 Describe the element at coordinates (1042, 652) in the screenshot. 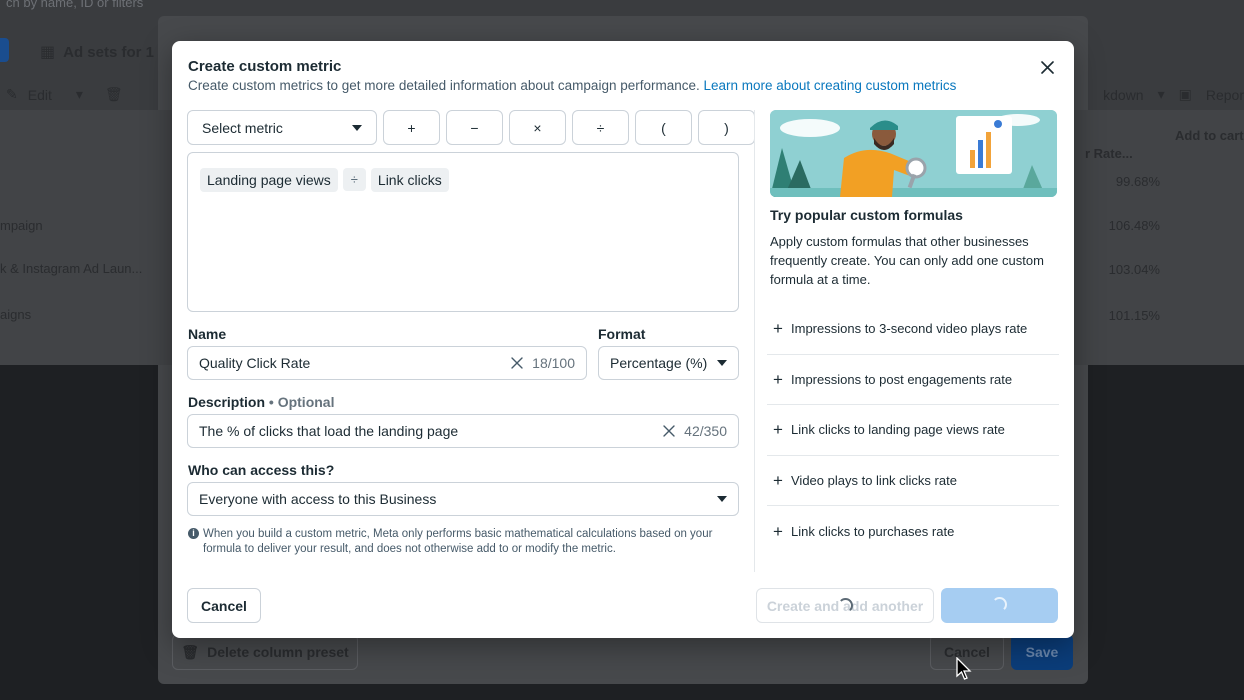

I see `bg-save-button: Save` at that location.